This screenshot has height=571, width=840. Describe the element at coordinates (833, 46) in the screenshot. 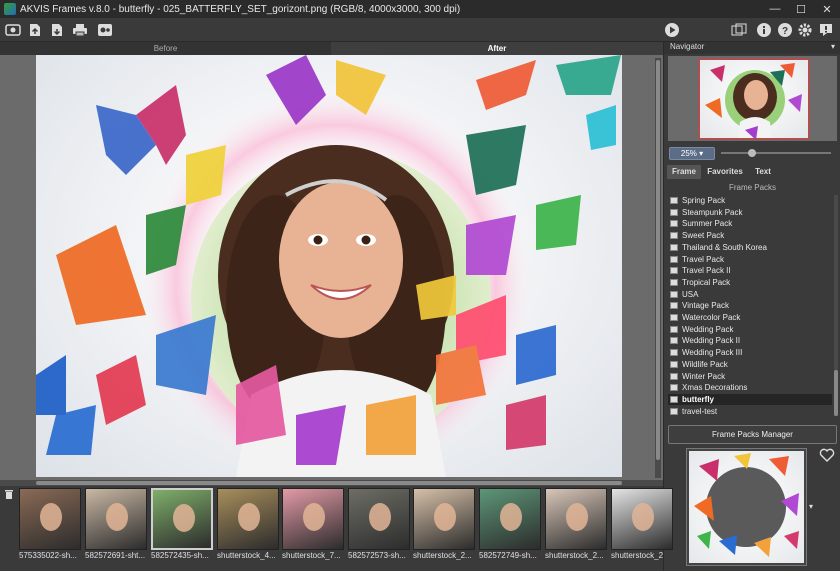

I see `navigator-collapse-icon: ▾` at that location.